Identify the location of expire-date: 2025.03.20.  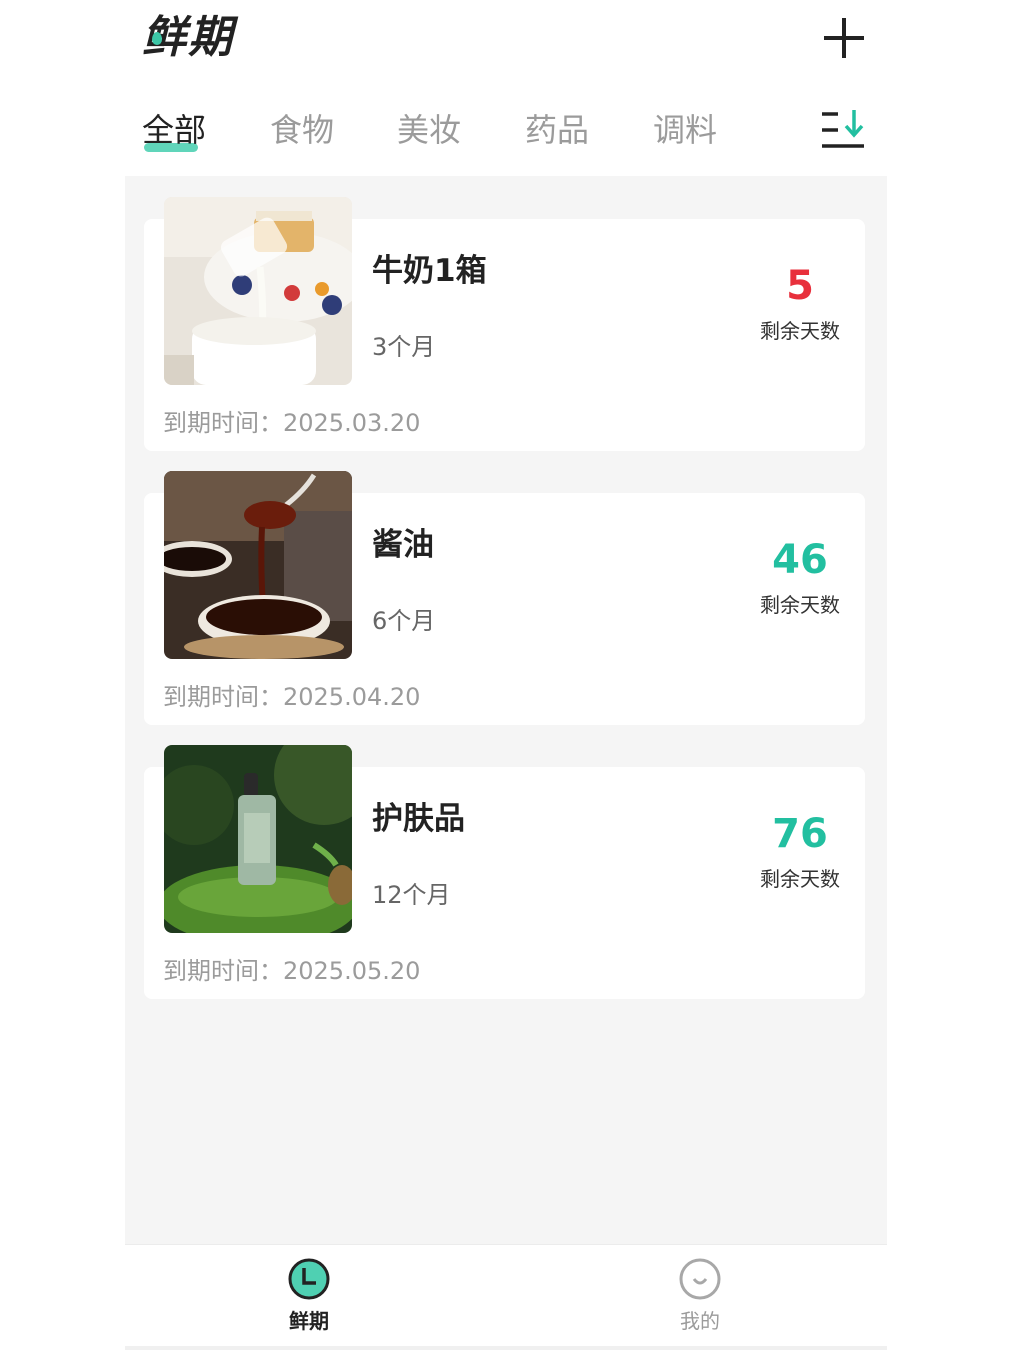
(352, 423).